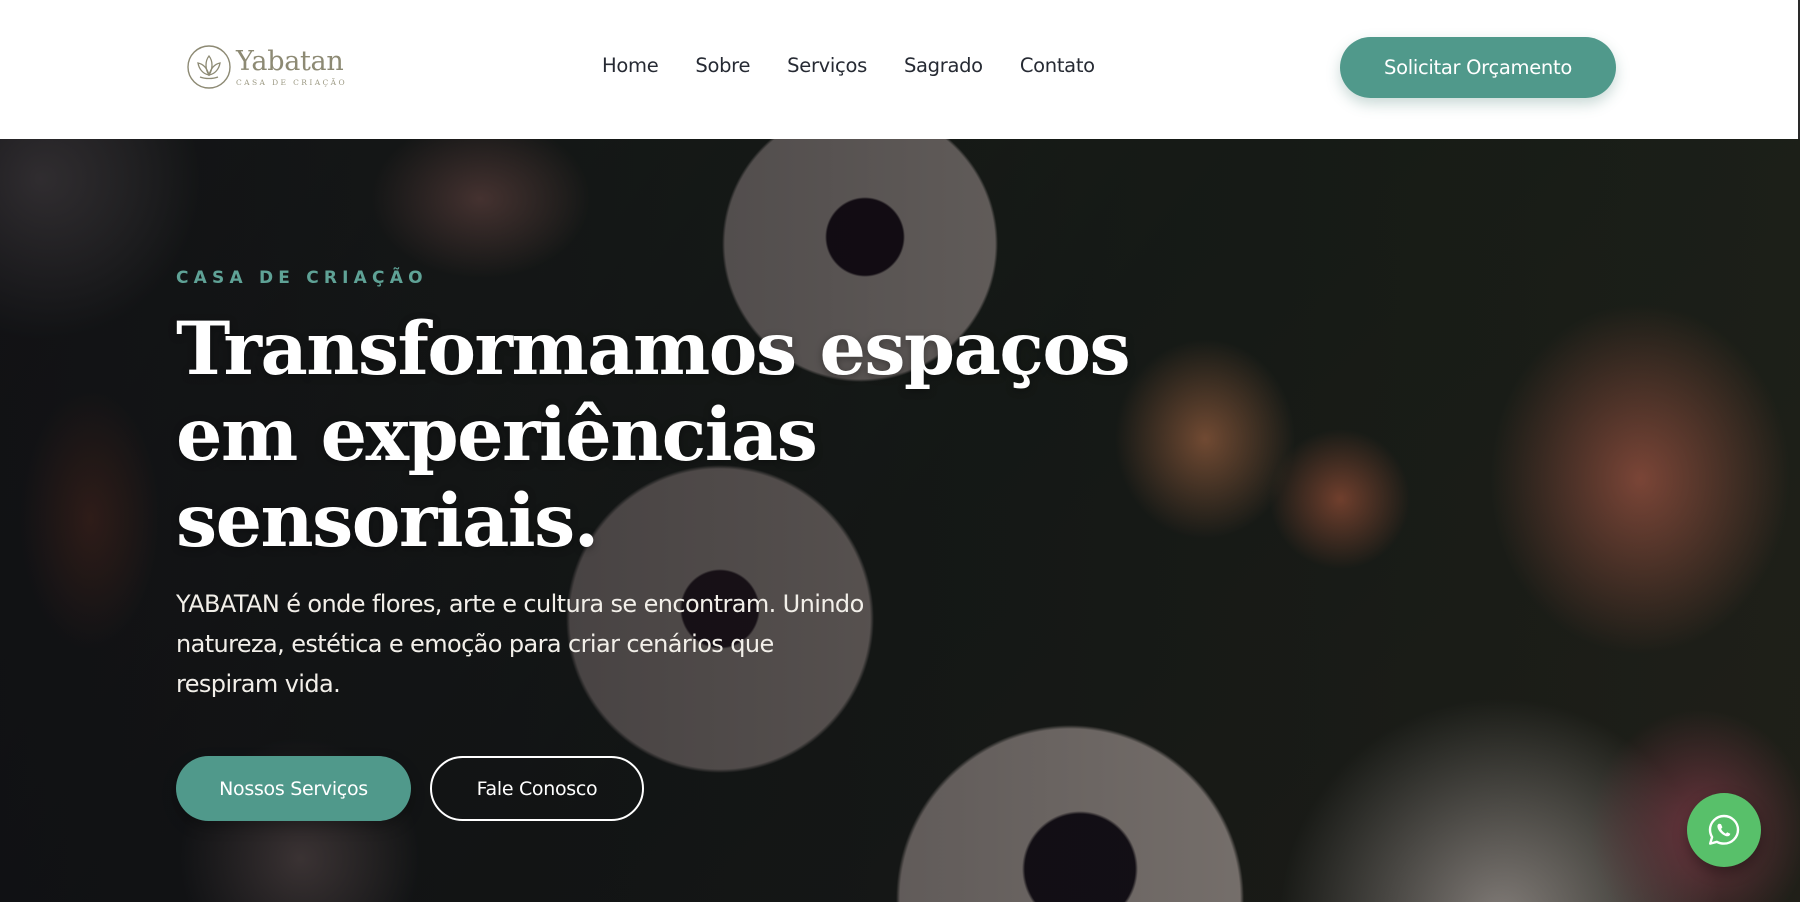 Image resolution: width=1800 pixels, height=902 pixels. Describe the element at coordinates (209, 67) in the screenshot. I see `lotus-logo-icon` at that location.